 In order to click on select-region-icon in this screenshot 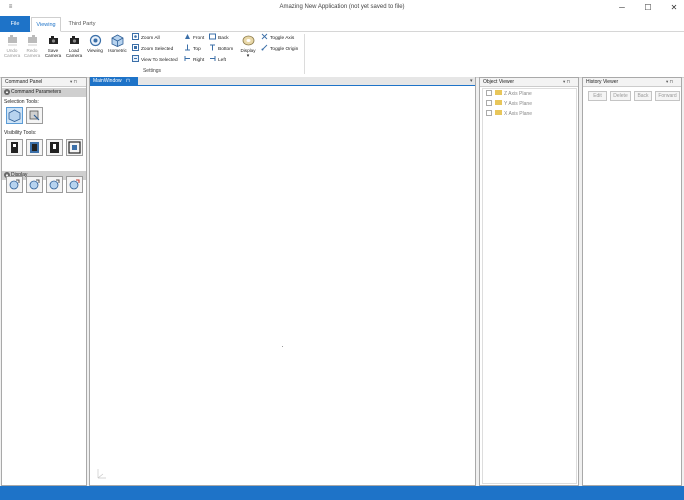, I will do `click(34, 115)`.